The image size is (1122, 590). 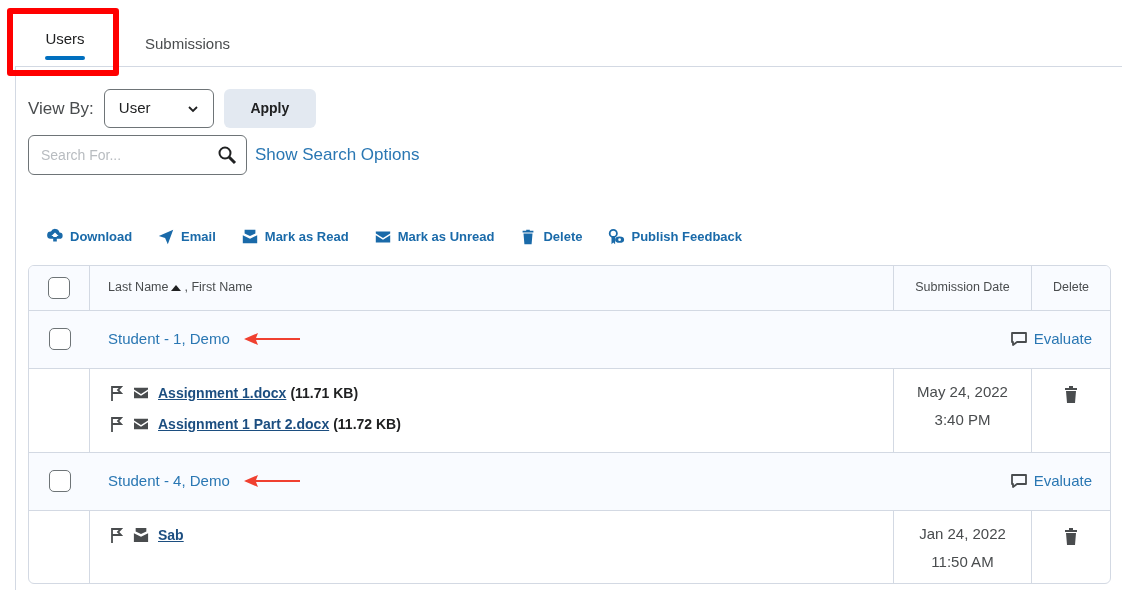 I want to click on tab: Submissions, so click(x=188, y=41).